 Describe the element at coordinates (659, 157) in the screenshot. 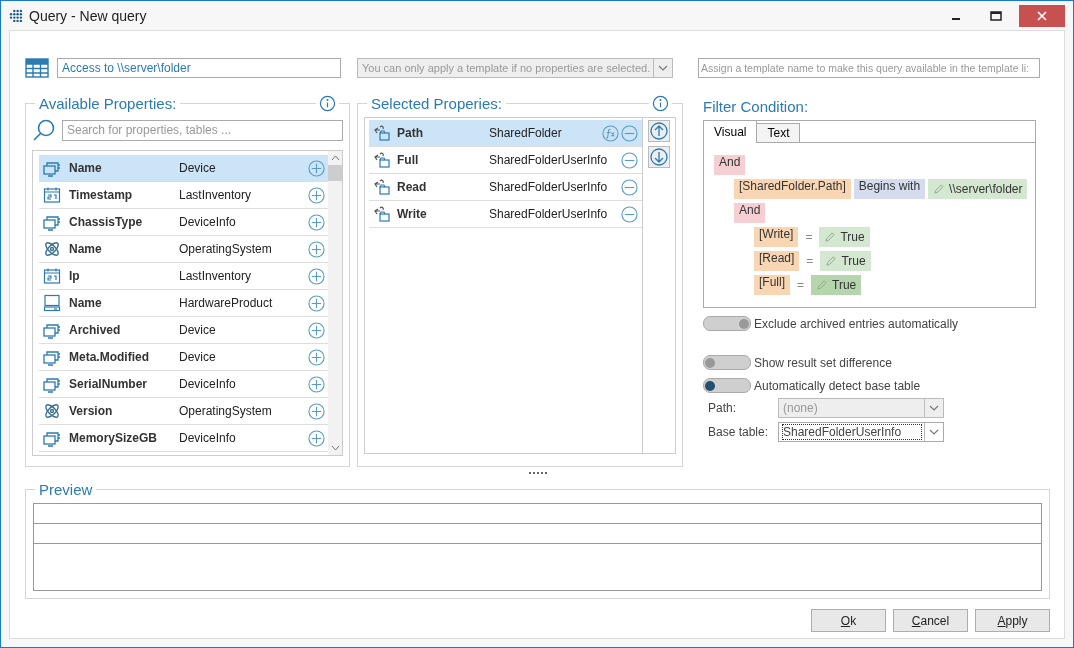

I see `move-down-button` at that location.